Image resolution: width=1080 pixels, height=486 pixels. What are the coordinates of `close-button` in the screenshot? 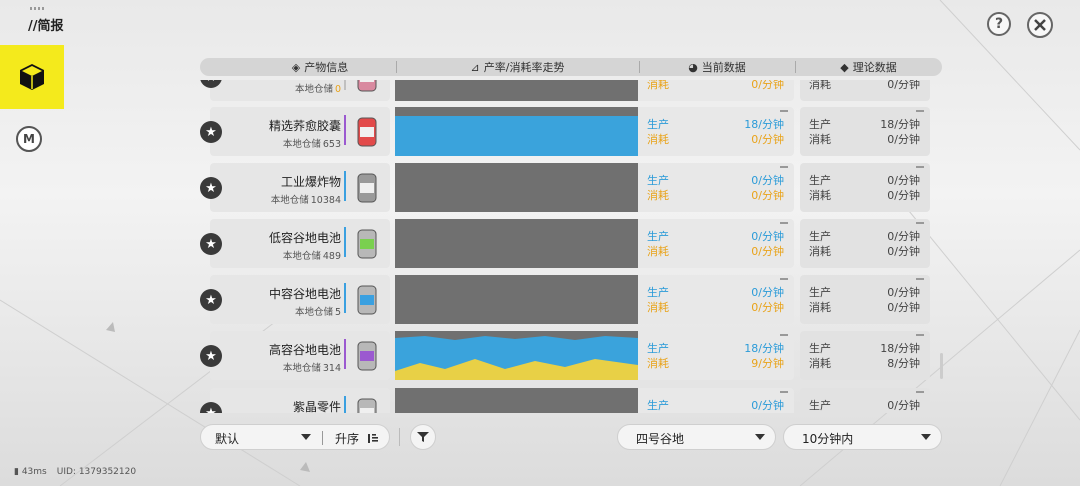 It's located at (1040, 25).